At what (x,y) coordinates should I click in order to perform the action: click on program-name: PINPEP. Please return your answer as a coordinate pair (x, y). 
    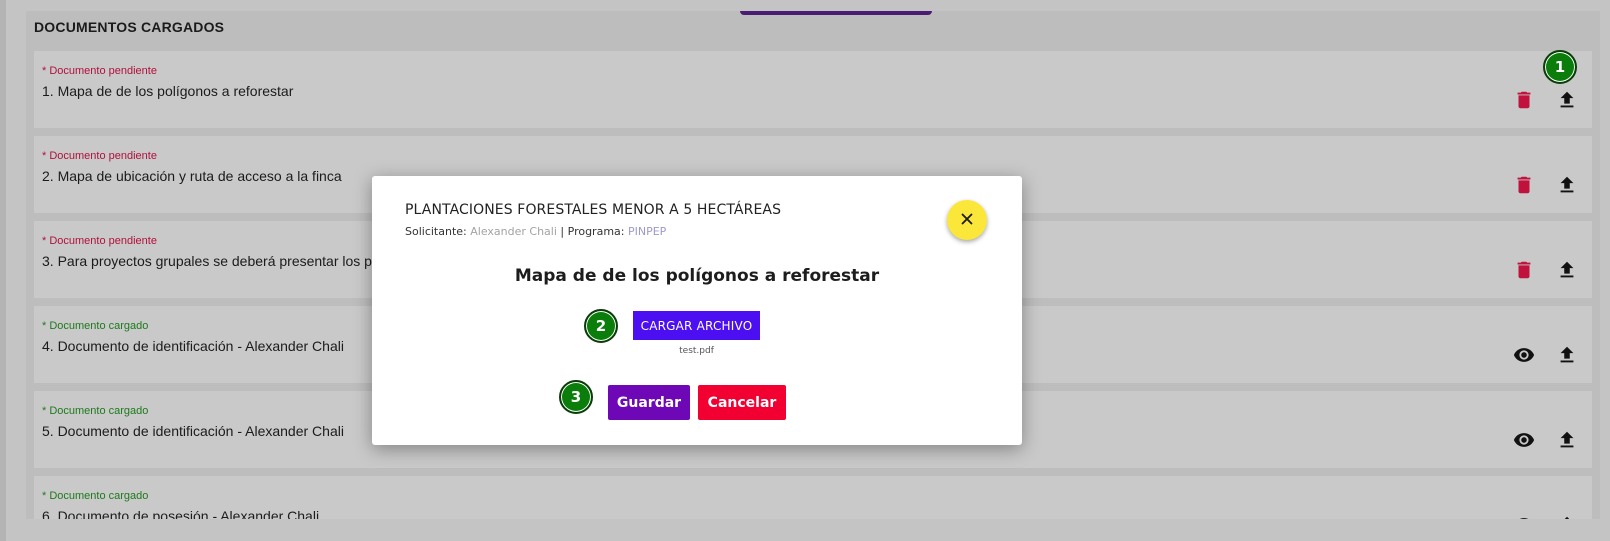
    Looking at the image, I should click on (647, 231).